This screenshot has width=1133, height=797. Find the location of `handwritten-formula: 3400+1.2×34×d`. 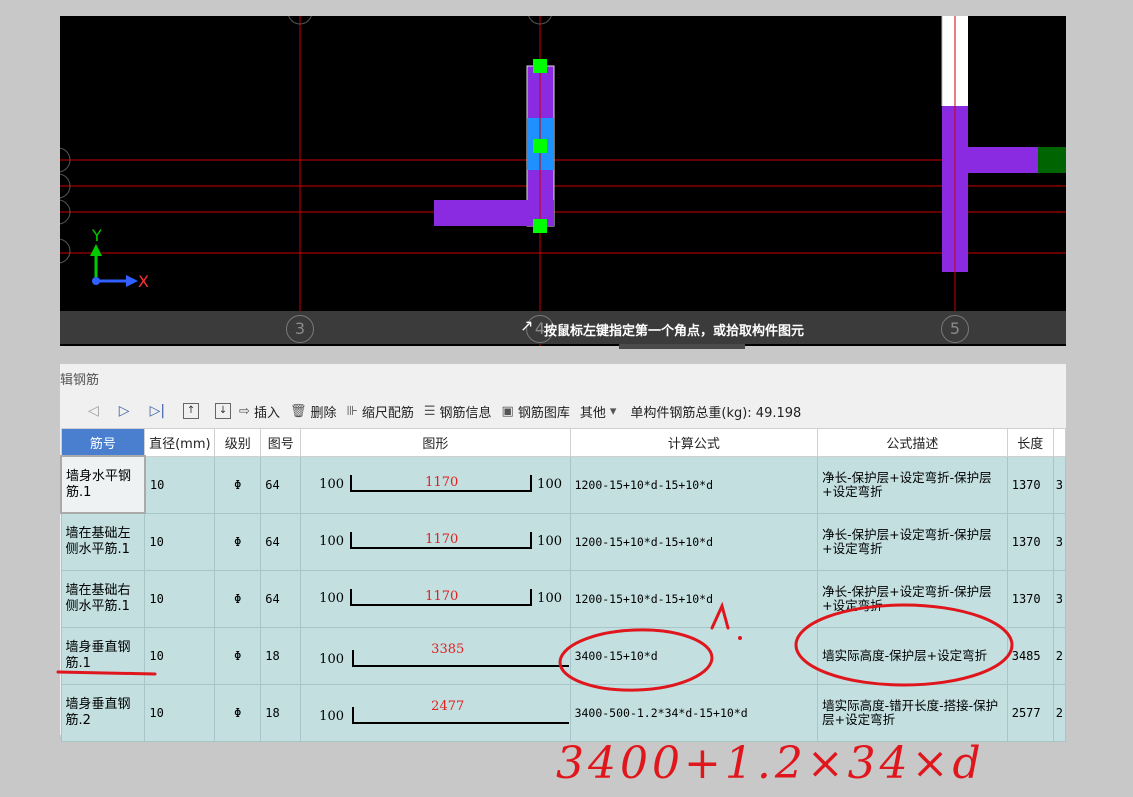

handwritten-formula: 3400+1.2×34×d is located at coordinates (770, 763).